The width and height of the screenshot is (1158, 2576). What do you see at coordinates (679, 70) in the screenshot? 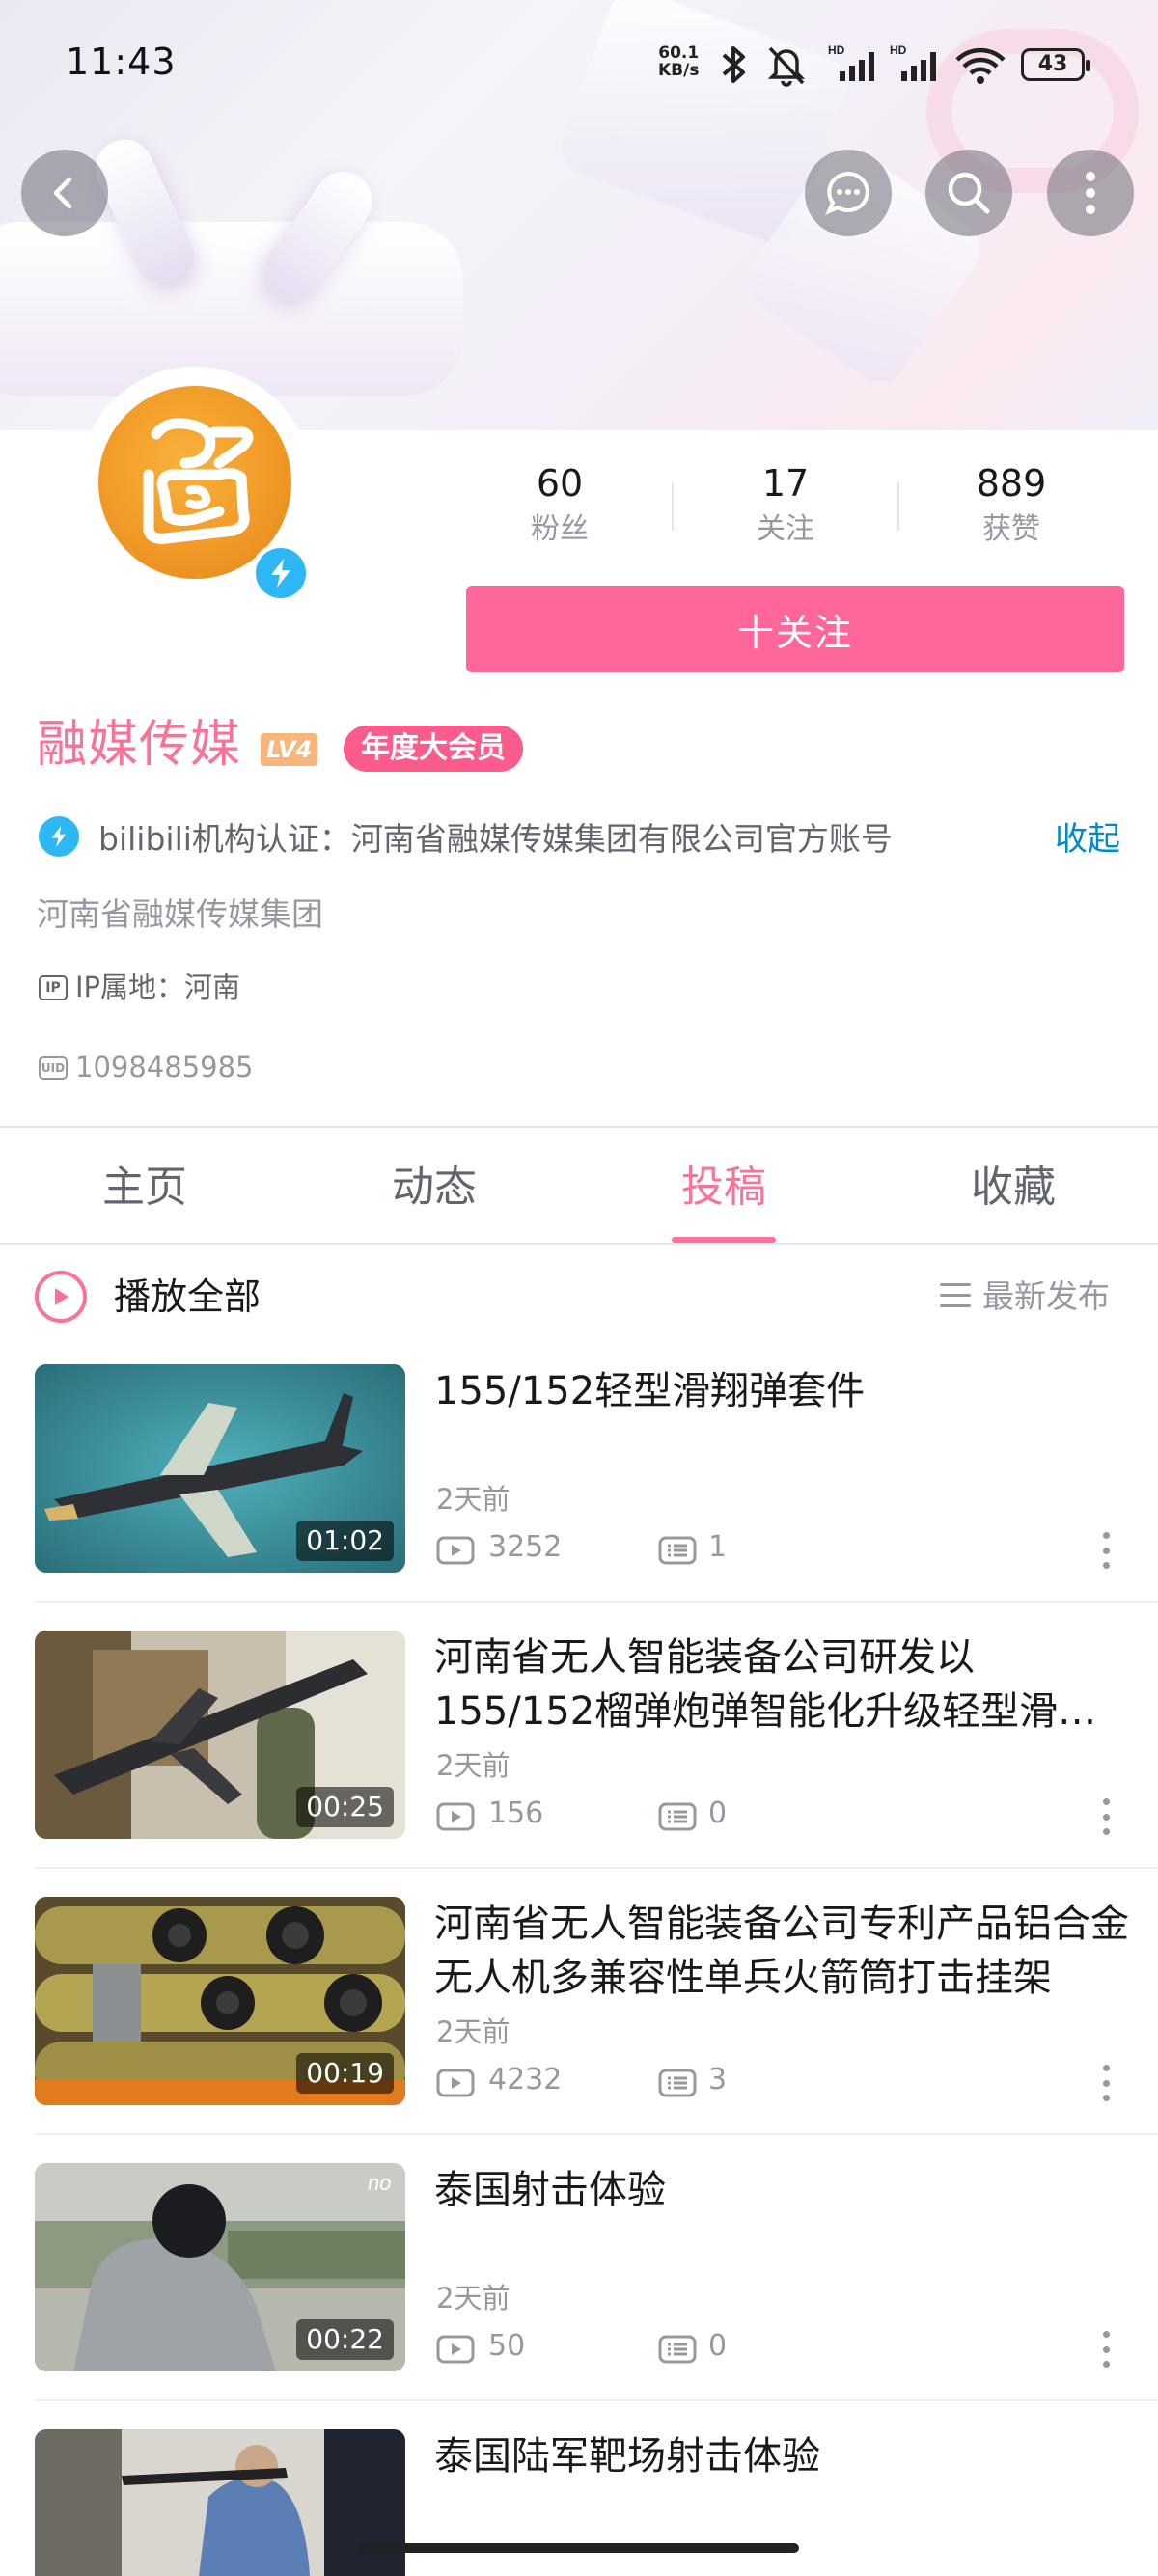
I see `network-speed-unit: KB/s` at bounding box center [679, 70].